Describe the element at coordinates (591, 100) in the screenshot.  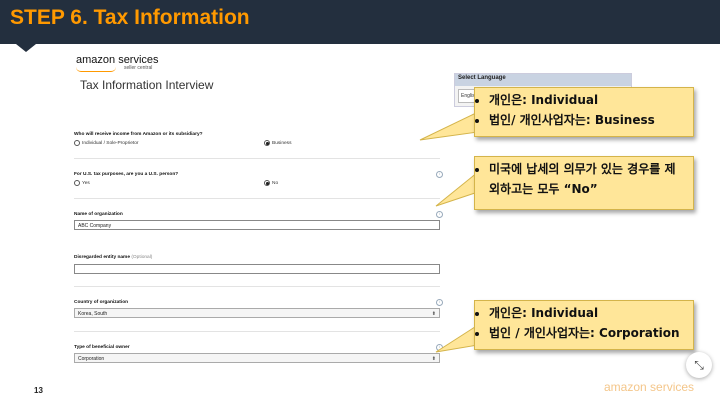
I see `callout-1-line-1: 개인은: Individual` at that location.